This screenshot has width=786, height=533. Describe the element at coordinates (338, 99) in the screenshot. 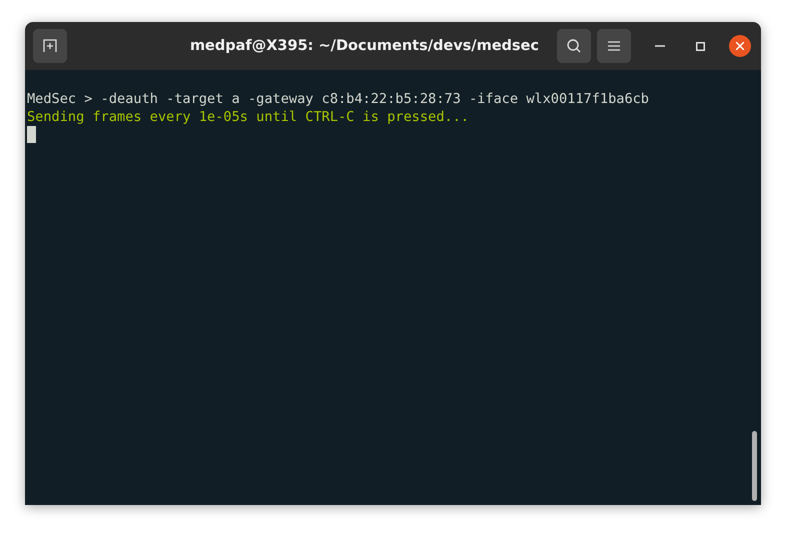

I see `terminal-line: MedSec > -deauth -target a -gateway c8:b4:22:b5:28:73 -iface wlx00117f1ba6cb` at that location.